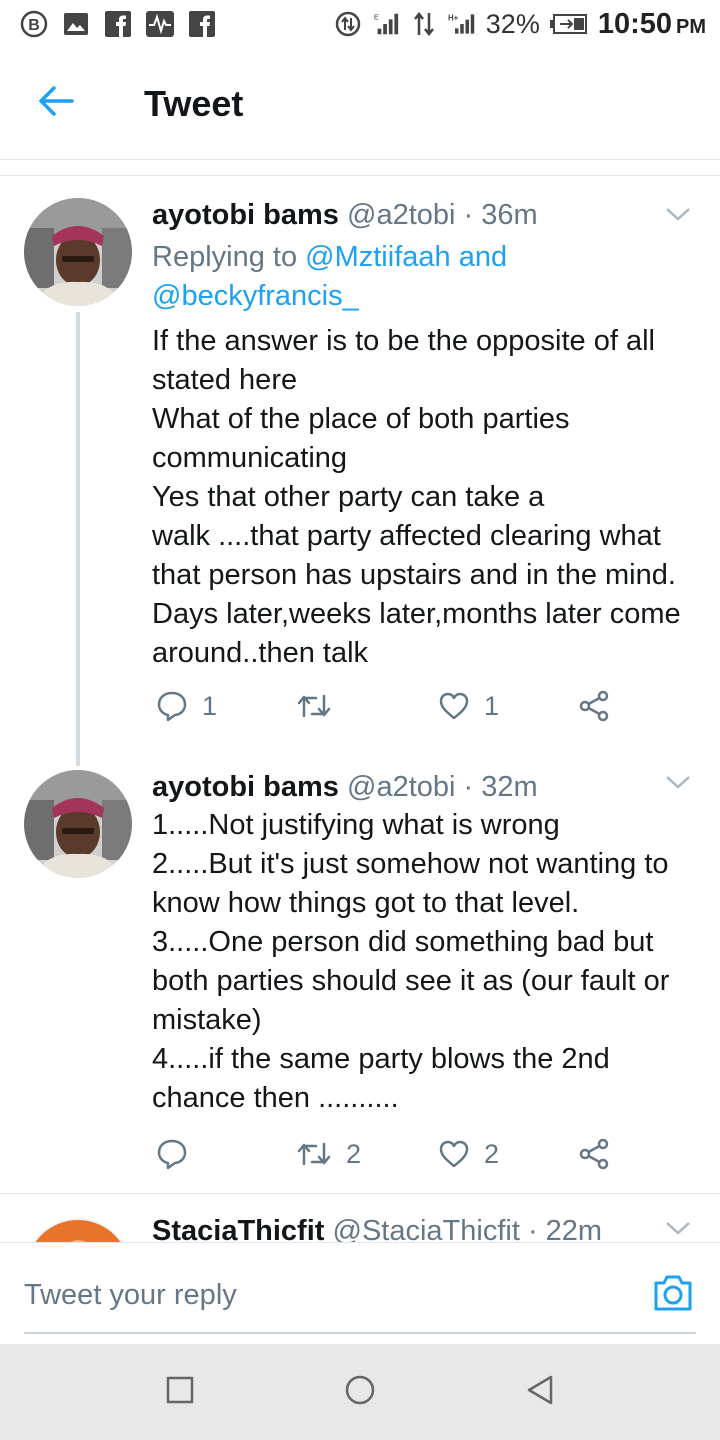 The width and height of the screenshot is (720, 1440). Describe the element at coordinates (160, 24) in the screenshot. I see `activity-icon` at that location.